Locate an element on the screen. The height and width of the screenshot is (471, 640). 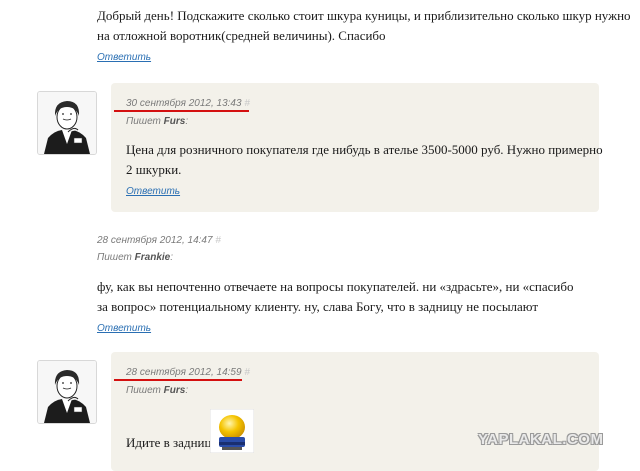
reply2-date-row: 28 сентября 2012, 14:59 # is located at coordinates (188, 372).